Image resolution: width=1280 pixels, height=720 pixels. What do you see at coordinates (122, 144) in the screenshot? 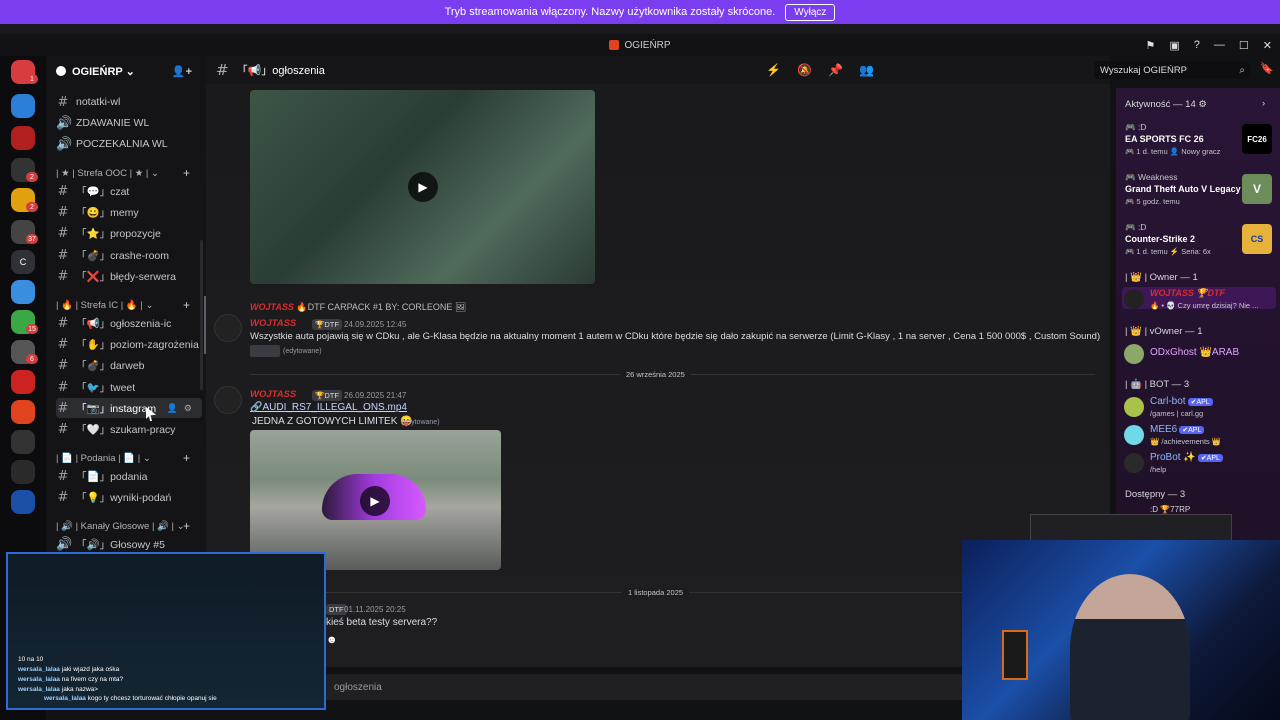
I see `channel-label: POCZEKALNIA WL` at bounding box center [122, 144].